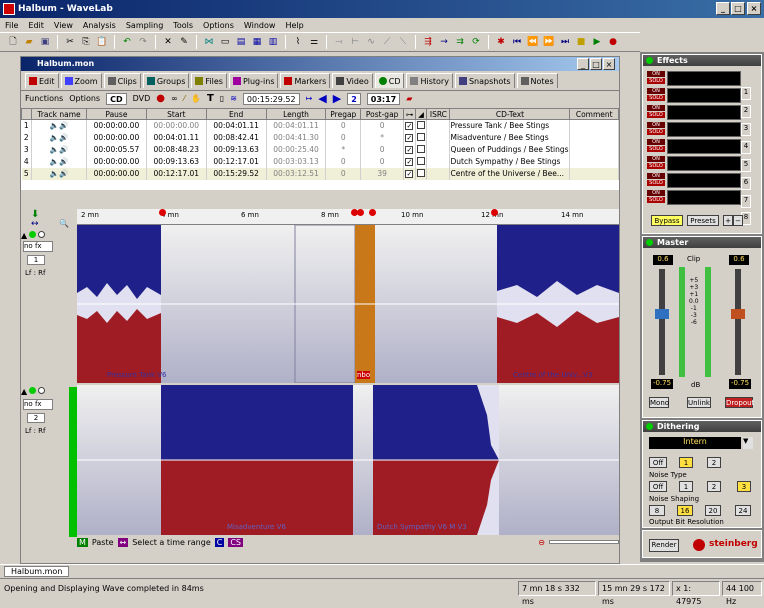  Describe the element at coordinates (746, 111) in the screenshot. I see `slot-number: 2` at that location.